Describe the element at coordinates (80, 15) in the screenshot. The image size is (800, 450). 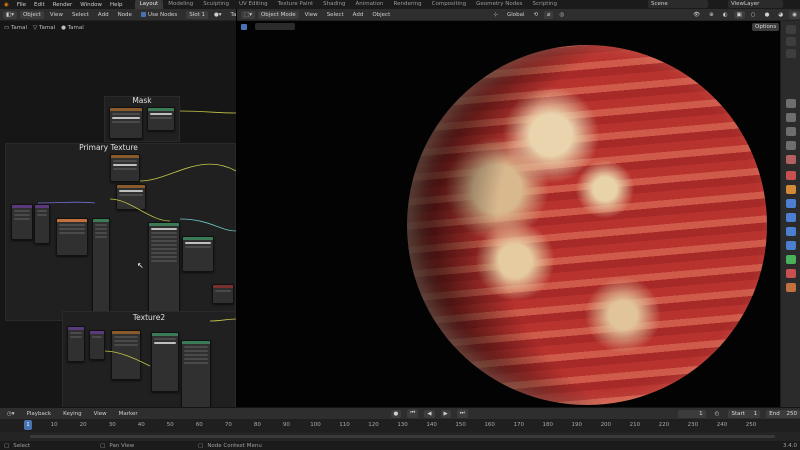
I see `menu-select: Select` at that location.